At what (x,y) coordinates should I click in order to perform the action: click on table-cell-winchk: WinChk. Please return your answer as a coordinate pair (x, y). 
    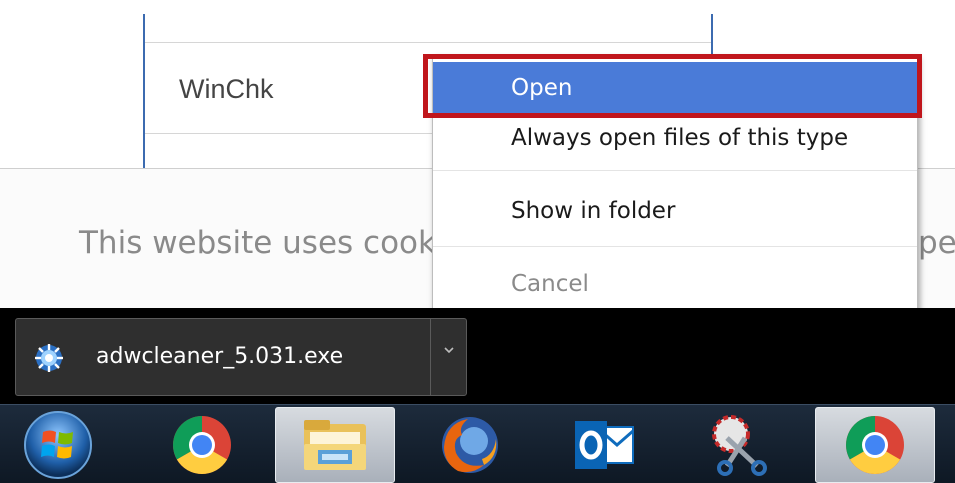
    Looking at the image, I should click on (226, 89).